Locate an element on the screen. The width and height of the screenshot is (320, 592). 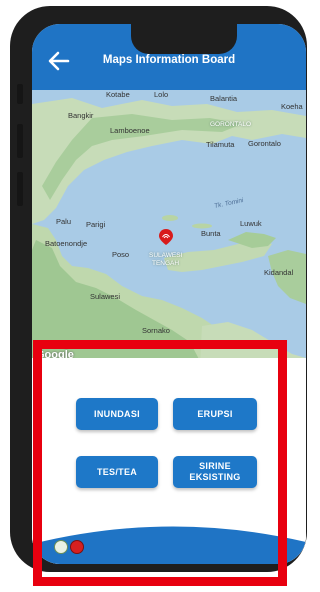
map-label: TENGAH is located at coordinates (166, 263).